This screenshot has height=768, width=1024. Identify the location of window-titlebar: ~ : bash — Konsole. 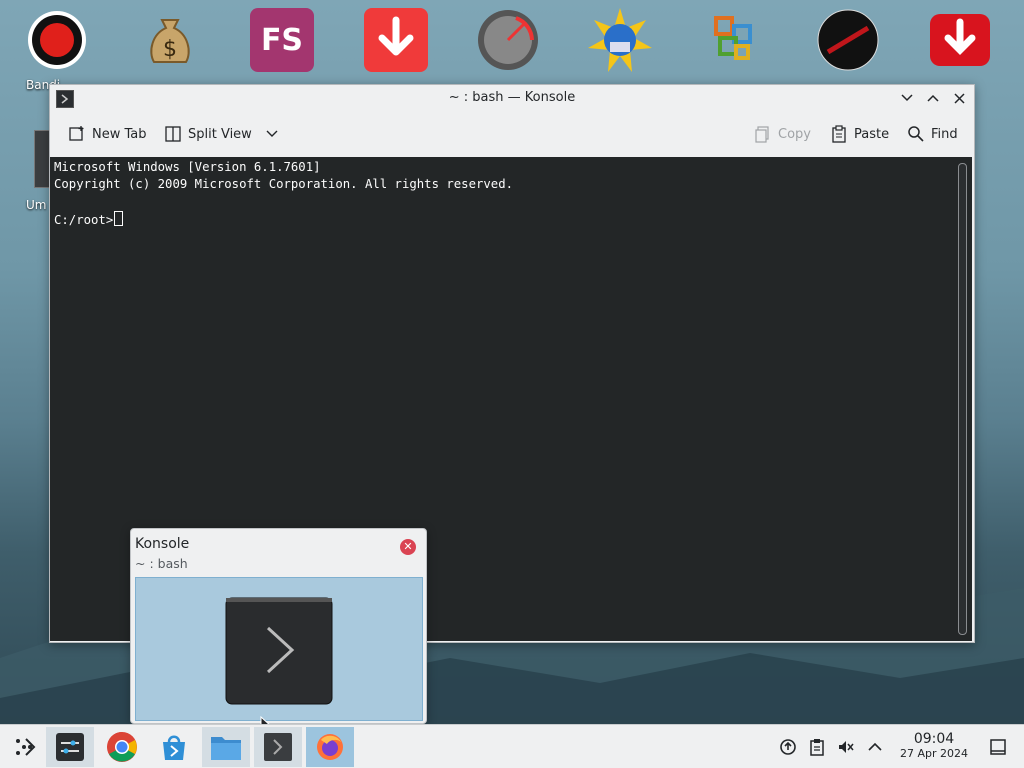
(512, 98).